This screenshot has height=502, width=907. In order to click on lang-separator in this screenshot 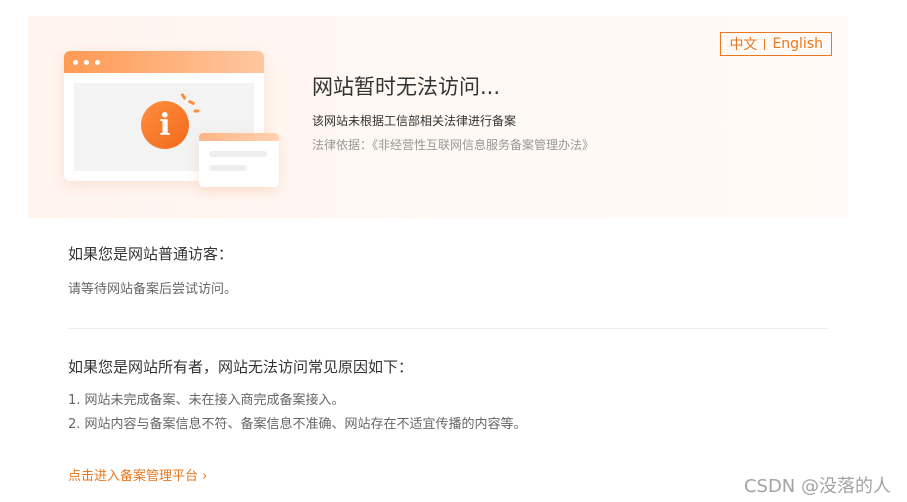, I will do `click(765, 44)`.